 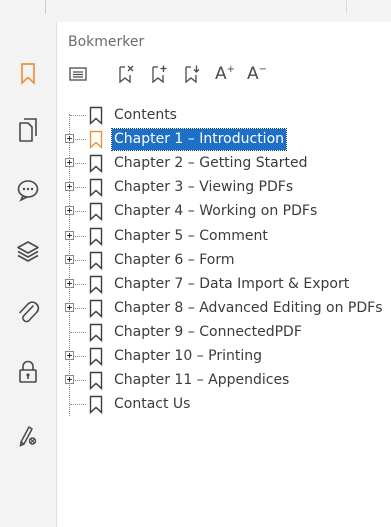 What do you see at coordinates (28, 130) in the screenshot?
I see `pages-icon` at bounding box center [28, 130].